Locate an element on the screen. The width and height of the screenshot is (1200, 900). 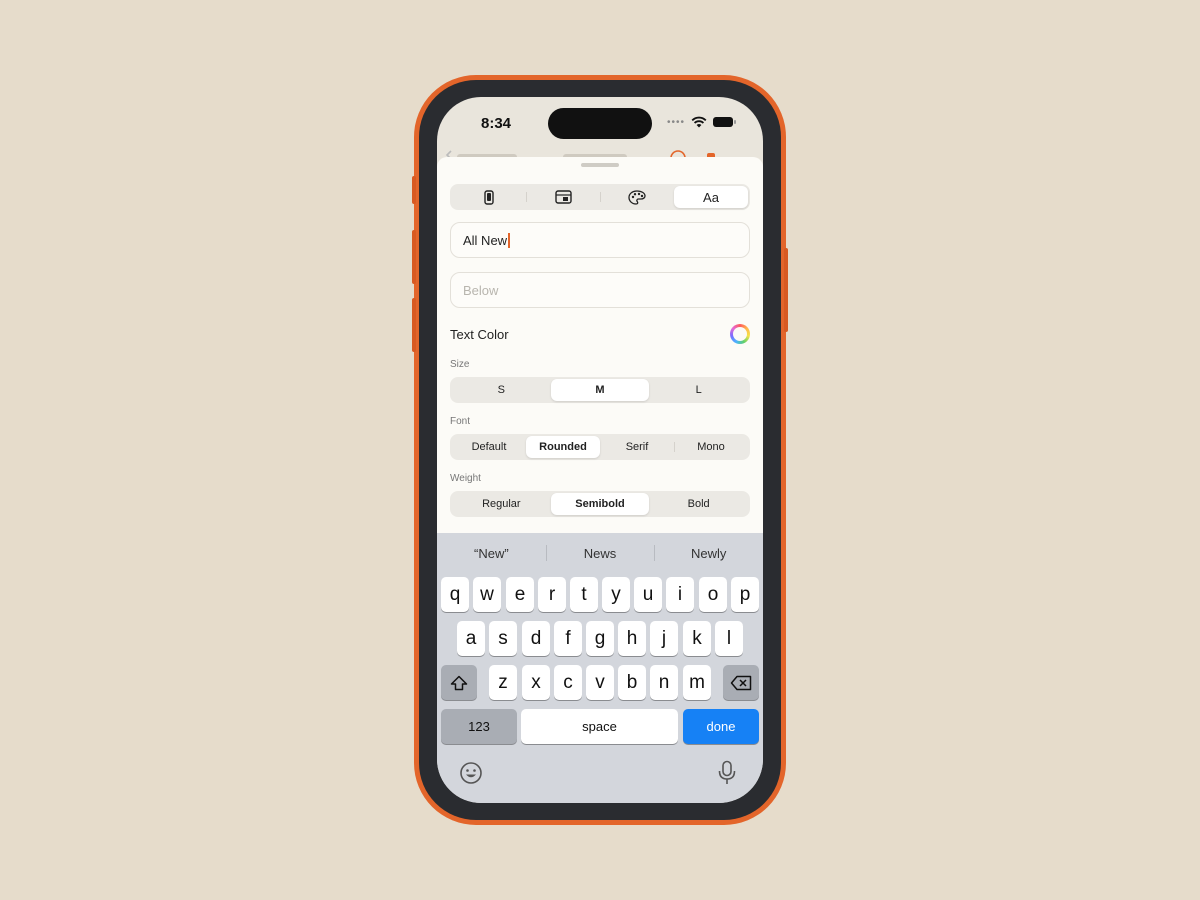
suggestion-2: News is located at coordinates (600, 553).